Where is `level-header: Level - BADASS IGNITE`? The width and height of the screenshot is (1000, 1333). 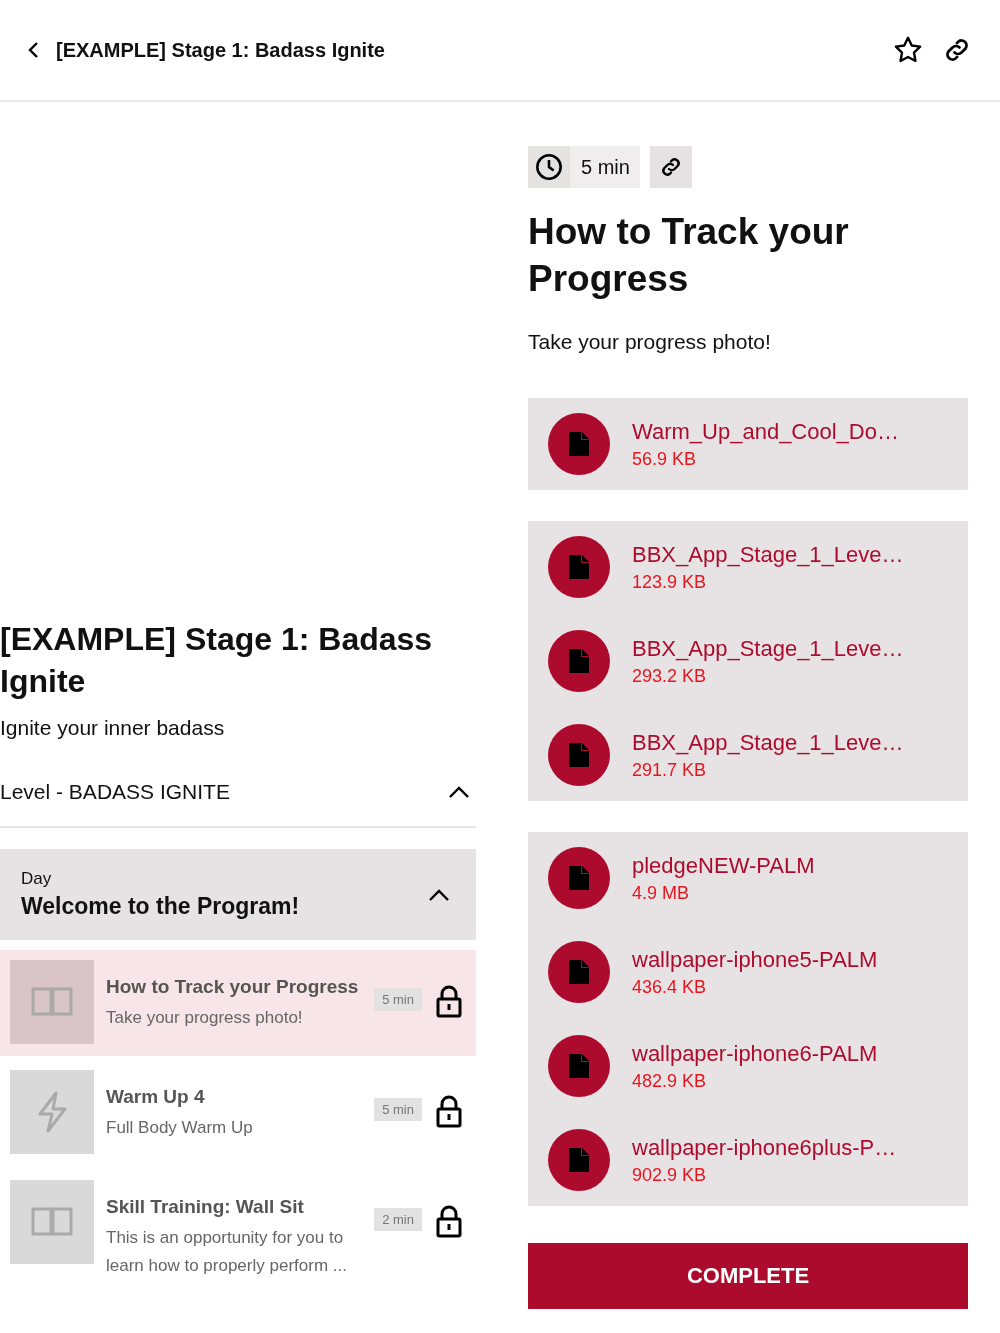
level-header: Level - BADASS IGNITE is located at coordinates (238, 784).